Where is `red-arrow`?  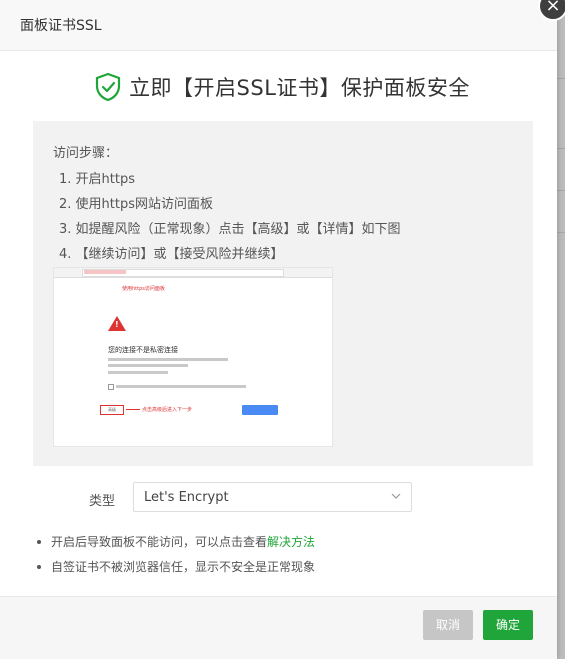 red-arrow is located at coordinates (133, 409).